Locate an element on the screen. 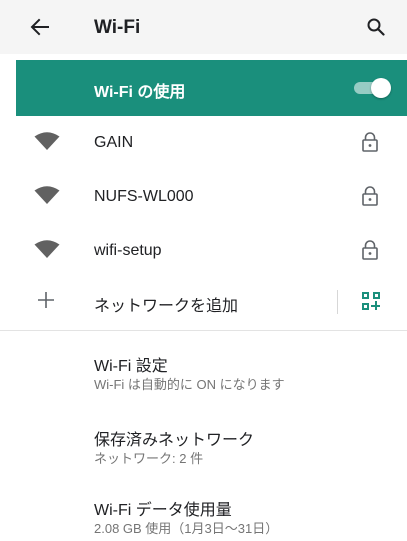 The image size is (407, 541). plus-icon is located at coordinates (46, 300).